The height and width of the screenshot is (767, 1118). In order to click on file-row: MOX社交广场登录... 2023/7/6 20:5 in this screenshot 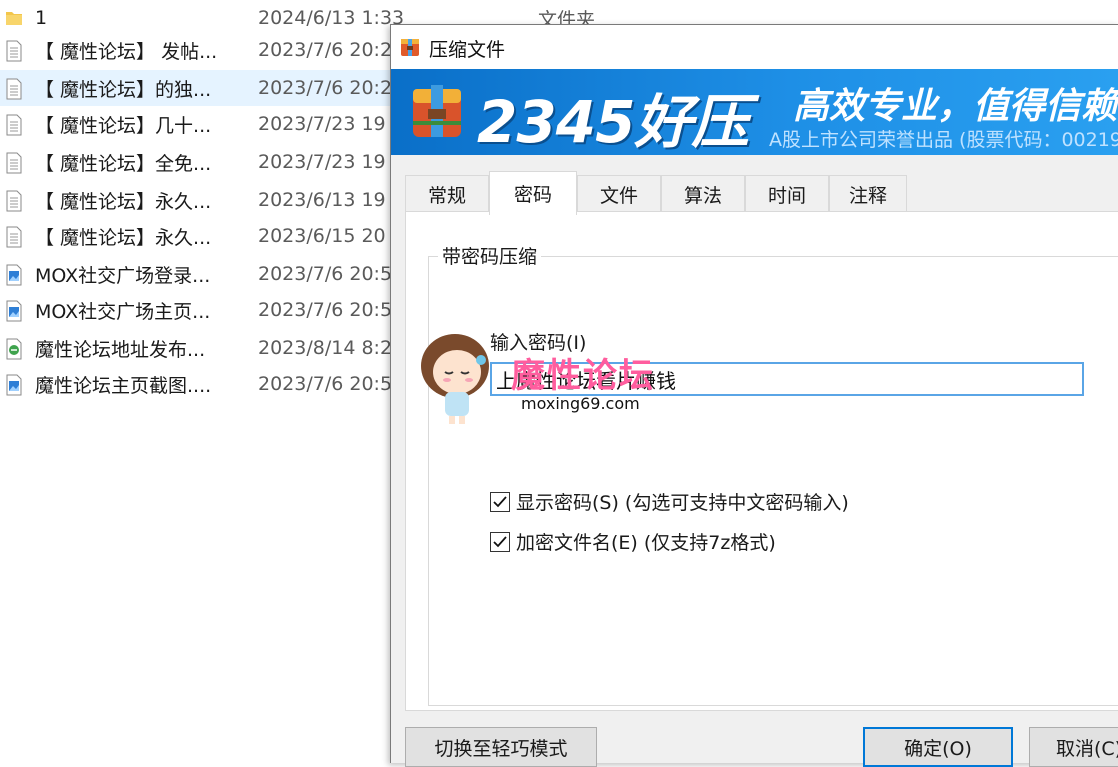, I will do `click(200, 274)`.